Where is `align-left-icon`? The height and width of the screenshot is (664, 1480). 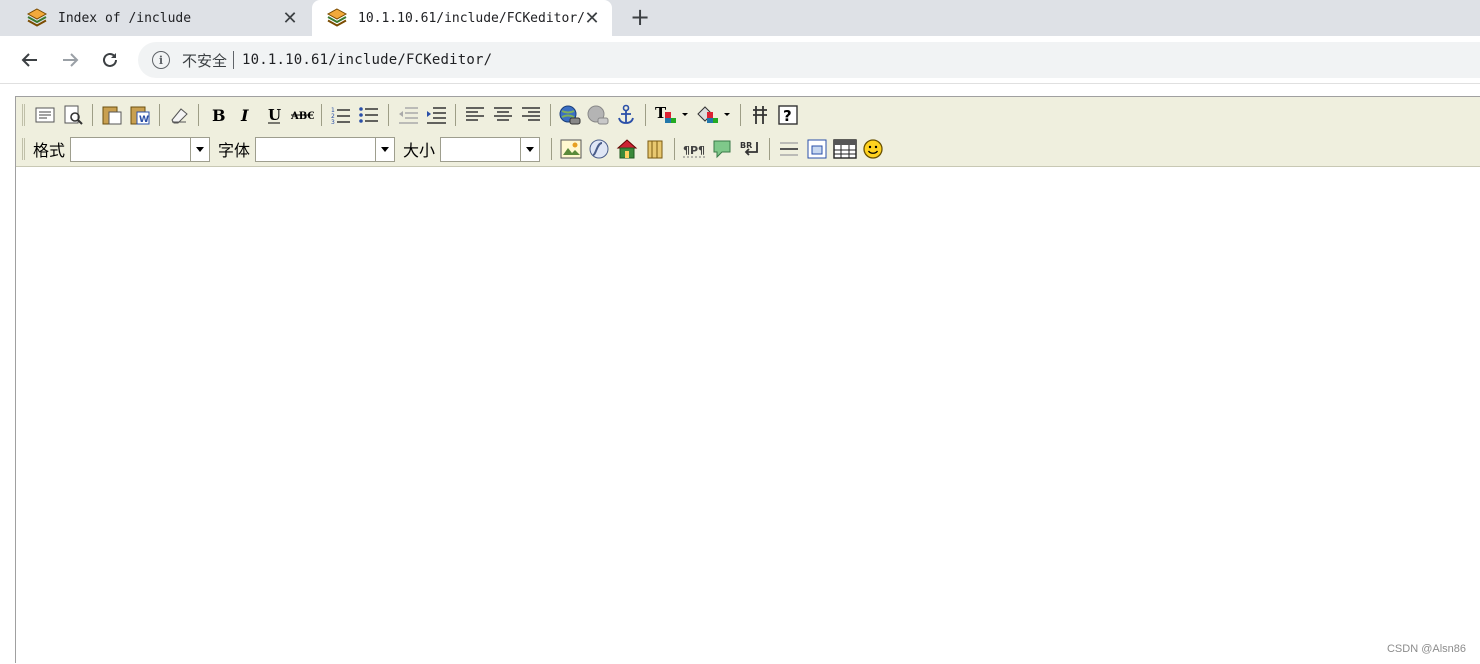
align-left-icon is located at coordinates (475, 115).